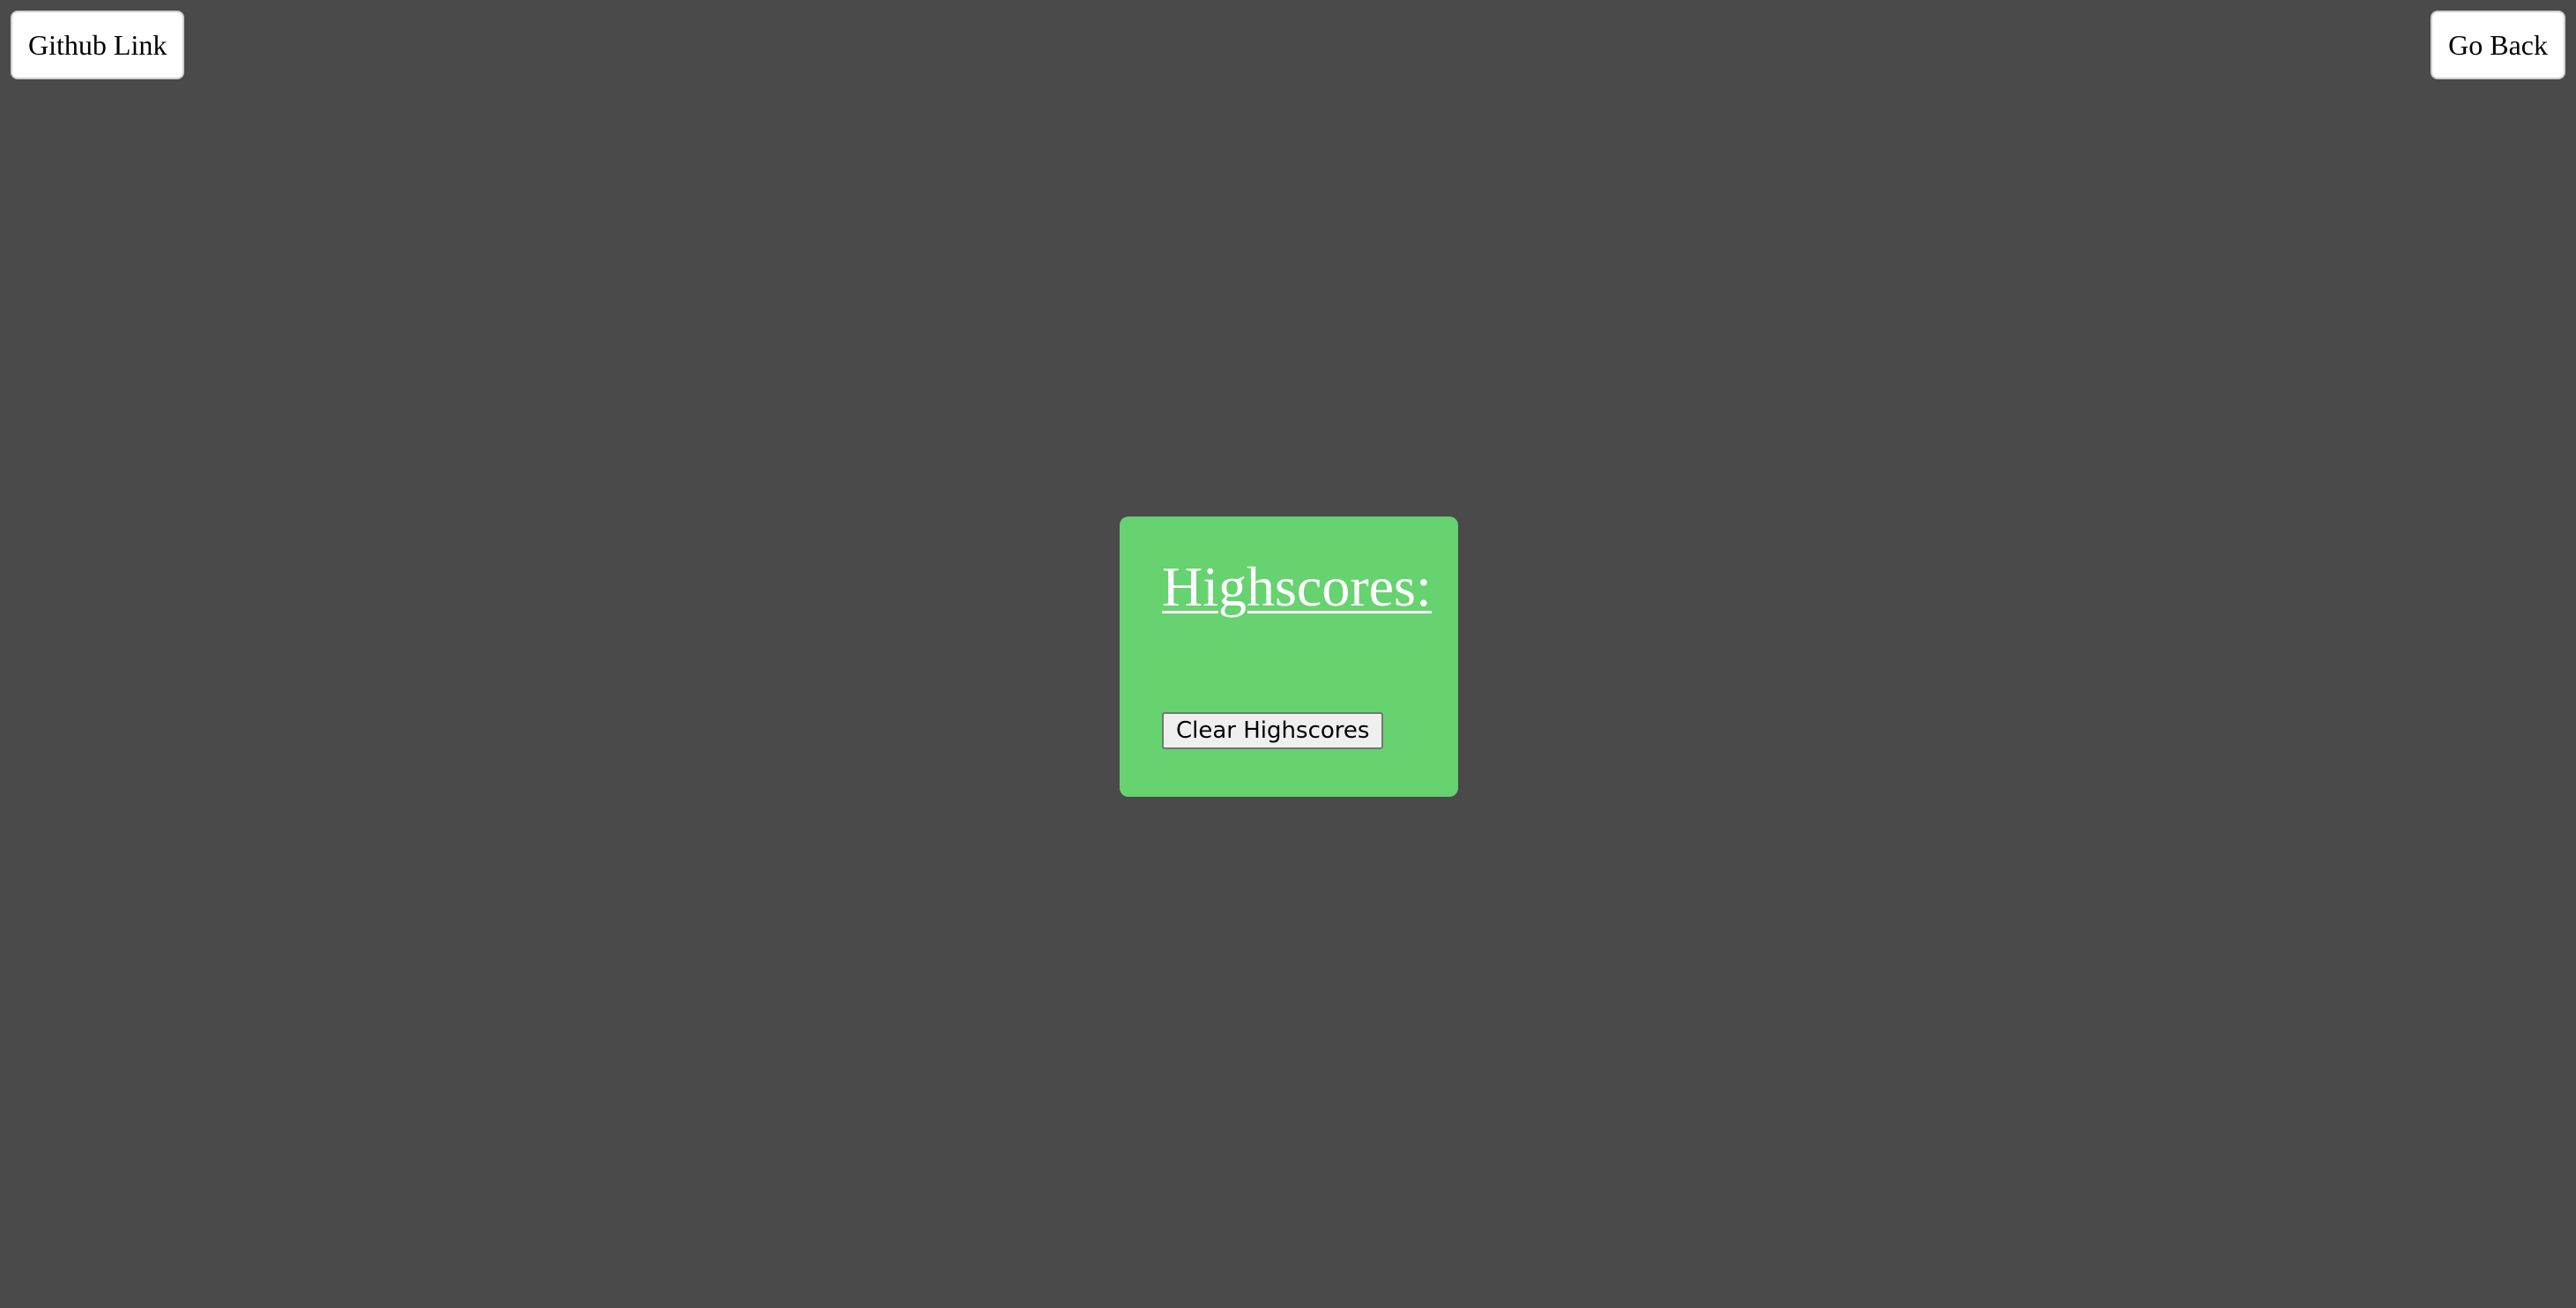 This screenshot has height=1308, width=2576. Describe the element at coordinates (1297, 586) in the screenshot. I see `highscores-title: Highscores:` at that location.